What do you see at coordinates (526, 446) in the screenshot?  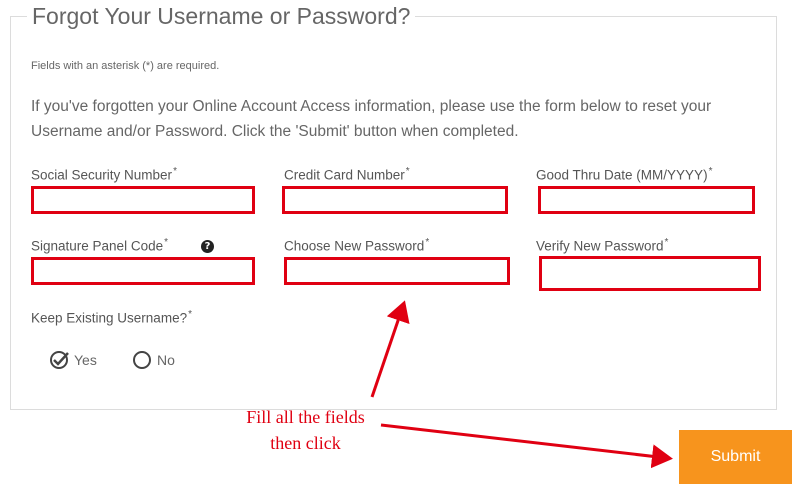 I see `arrow-to-submit` at bounding box center [526, 446].